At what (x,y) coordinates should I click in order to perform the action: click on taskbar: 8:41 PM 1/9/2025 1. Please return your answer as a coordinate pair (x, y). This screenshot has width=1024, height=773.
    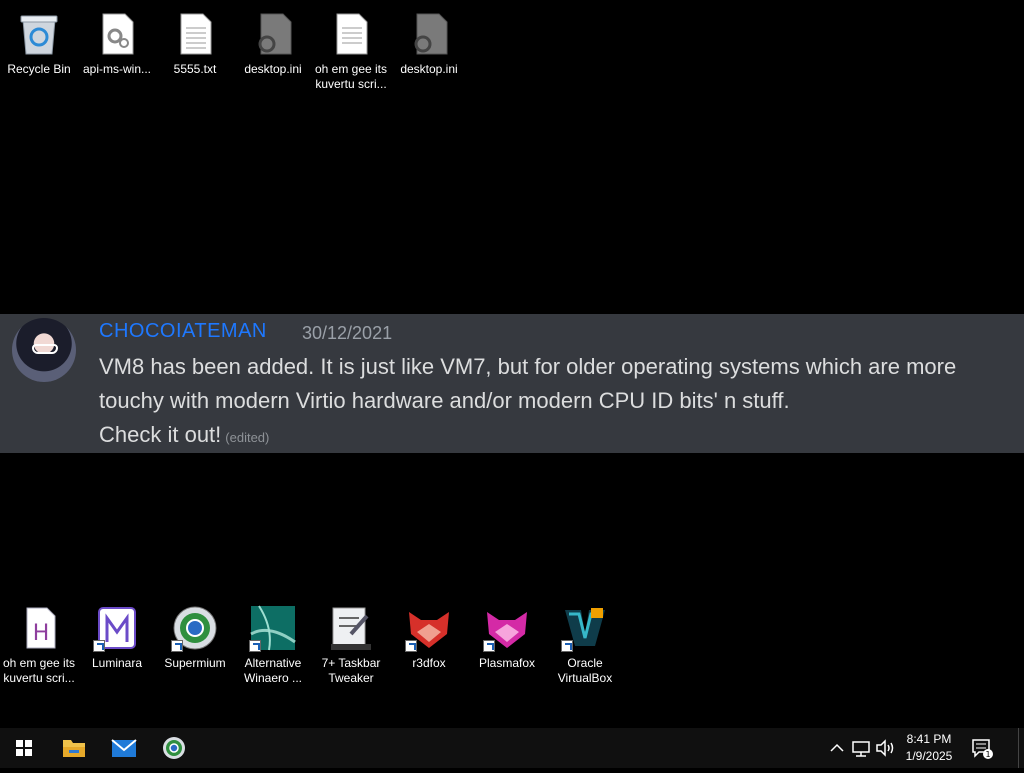
    Looking at the image, I should click on (512, 748).